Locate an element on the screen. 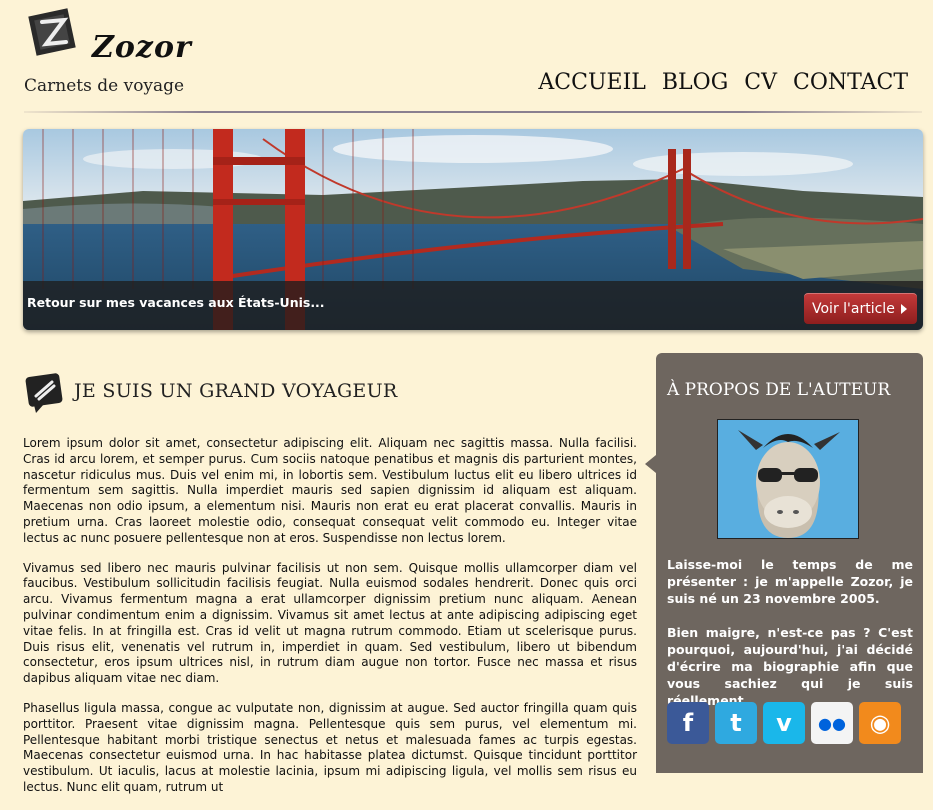  twitter-glyph: t is located at coordinates (736, 723).